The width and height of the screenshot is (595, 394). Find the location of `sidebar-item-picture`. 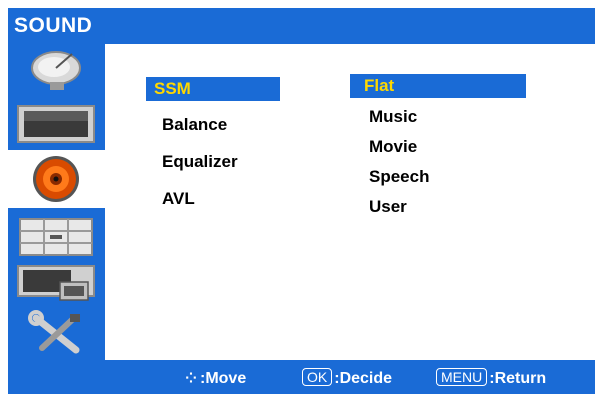

sidebar-item-picture is located at coordinates (56, 123).